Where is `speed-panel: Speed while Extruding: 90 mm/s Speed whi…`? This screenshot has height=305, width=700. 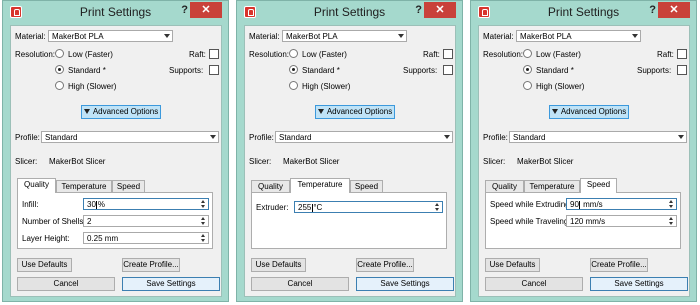 speed-panel: Speed while Extruding: 90 mm/s Speed whi… is located at coordinates (583, 220).